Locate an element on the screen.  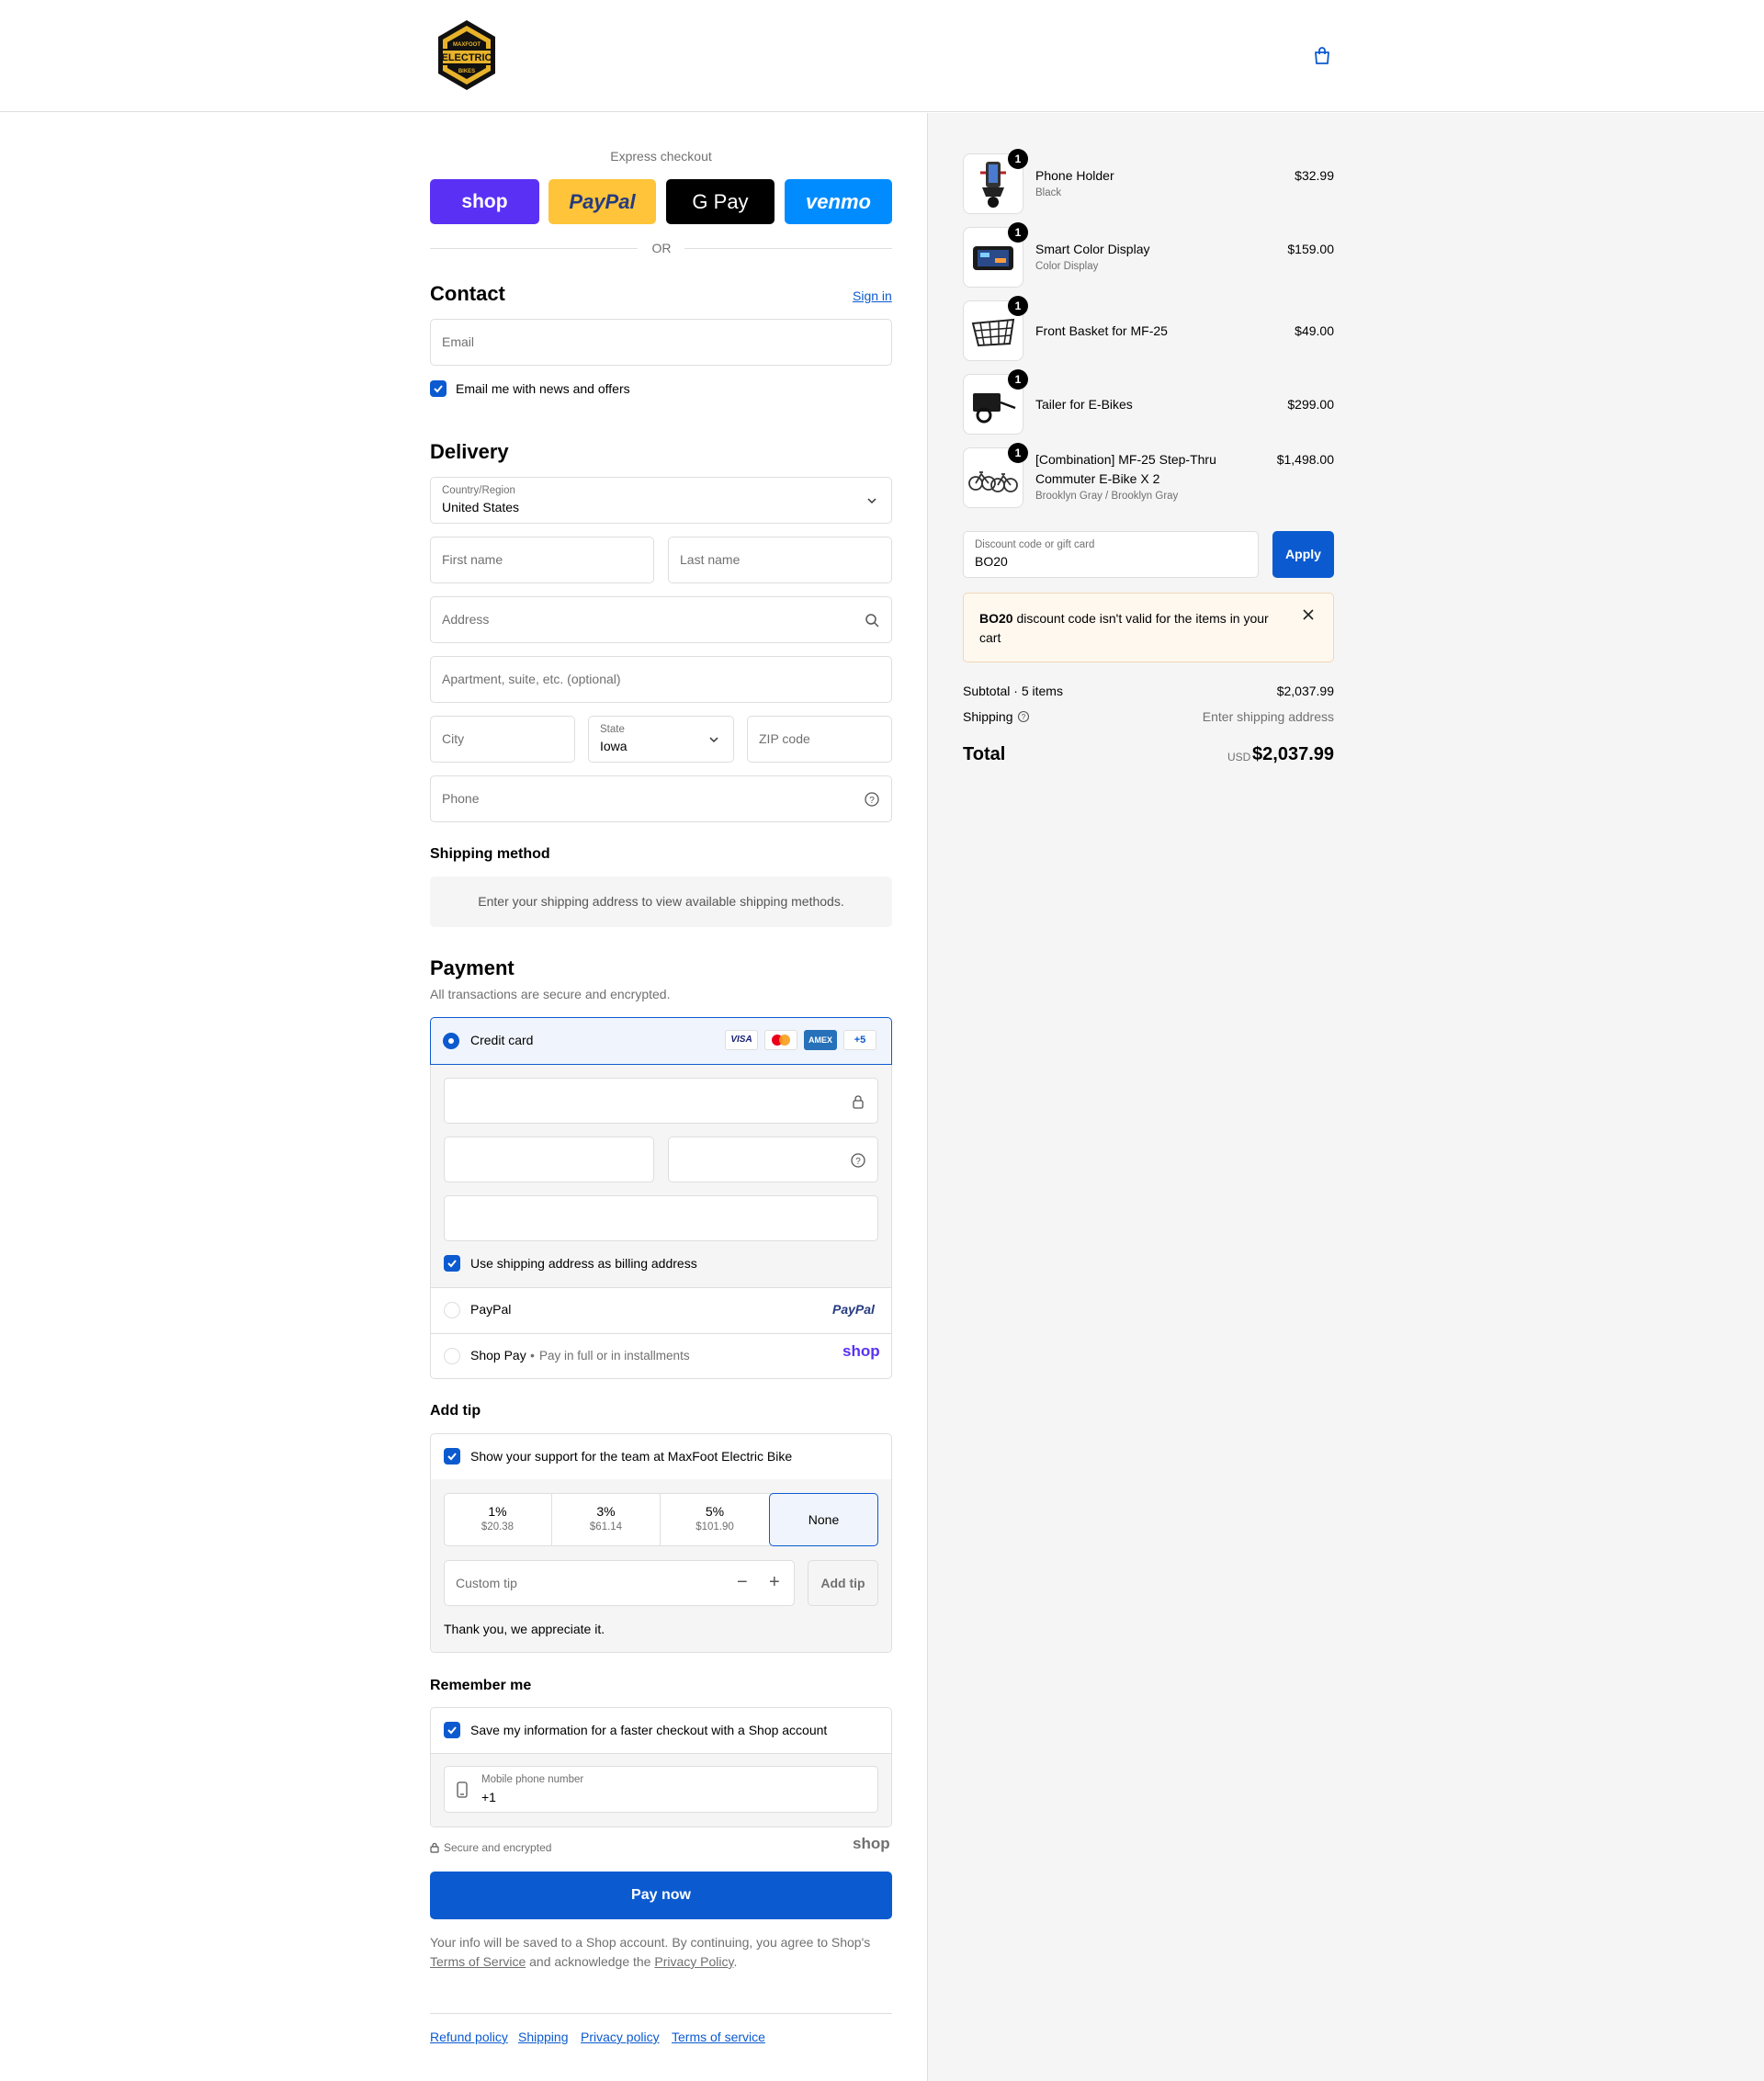
mobile-phone-field: Mobile phone number +1 is located at coordinates (661, 1790).